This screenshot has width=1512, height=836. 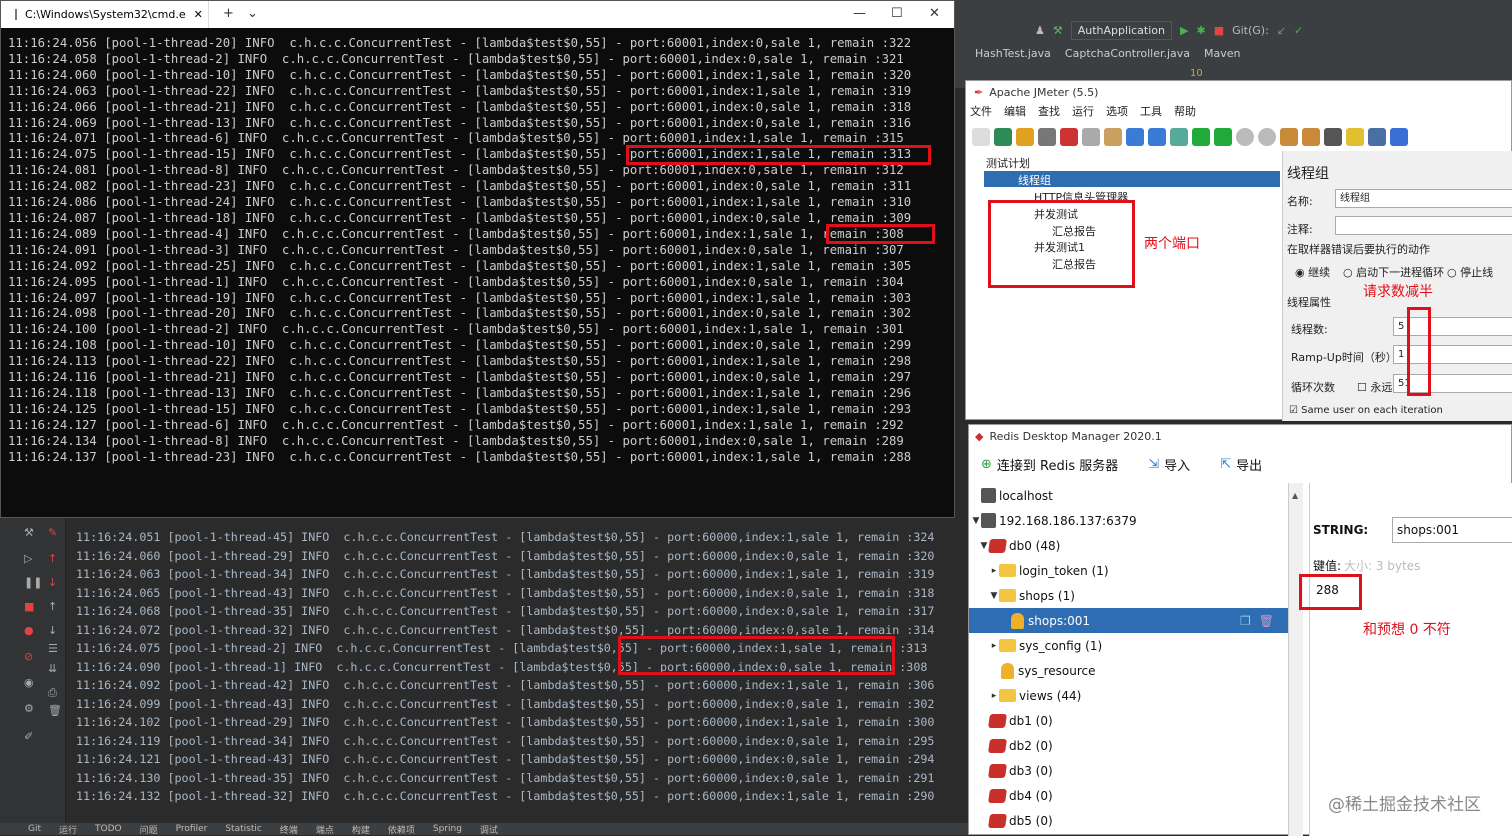 What do you see at coordinates (1201, 137) in the screenshot?
I see `start-icon` at bounding box center [1201, 137].